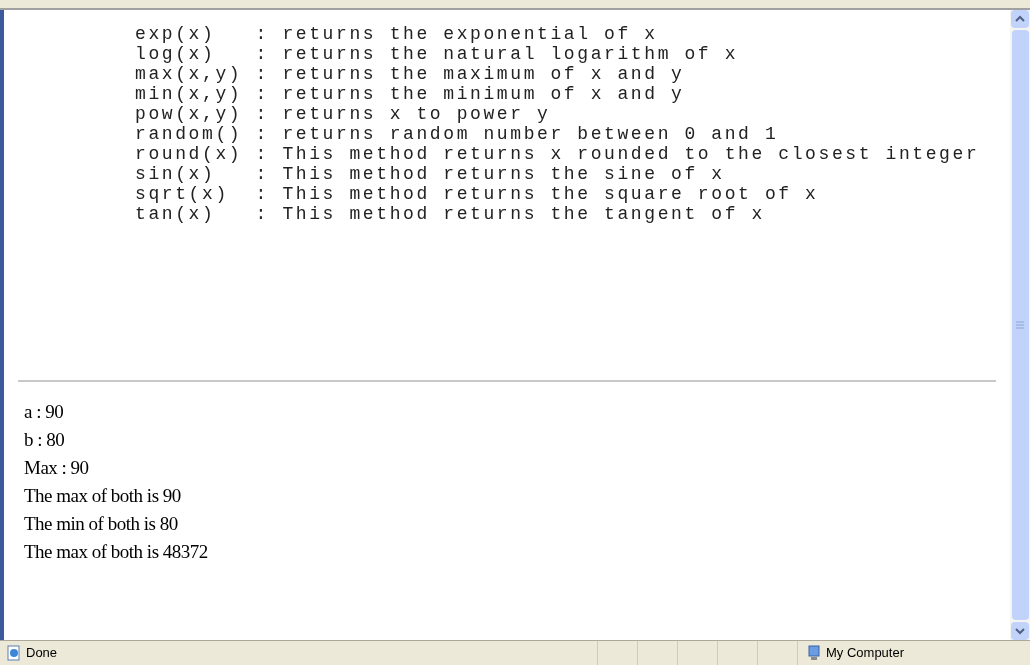 The image size is (1030, 665). I want to click on scroll-up-icon, so click(1020, 19).